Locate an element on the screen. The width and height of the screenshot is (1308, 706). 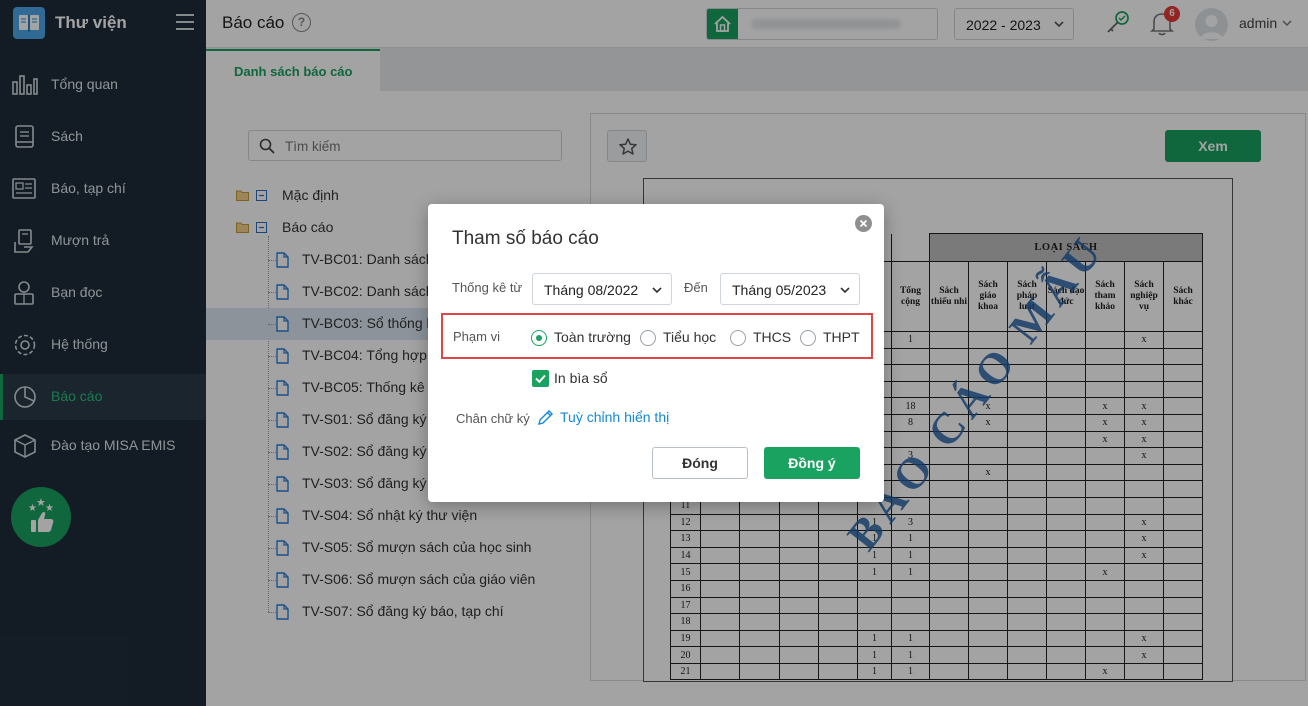
ok-button: Đồng ý is located at coordinates (812, 463).